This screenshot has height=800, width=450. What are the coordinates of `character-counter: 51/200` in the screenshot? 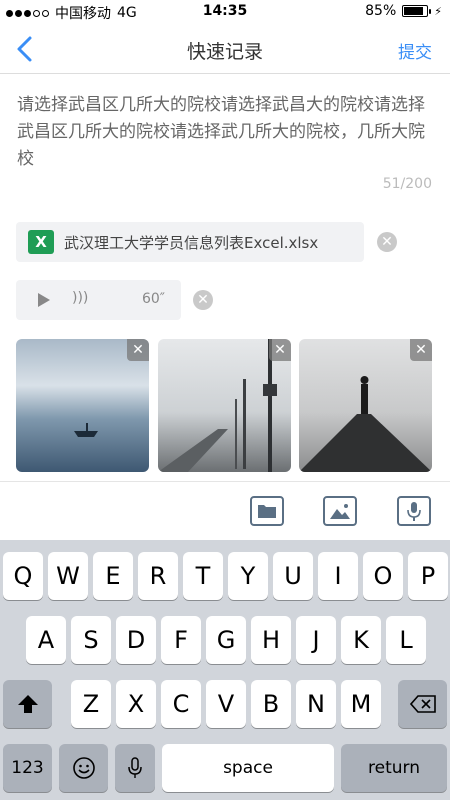 It's located at (407, 184).